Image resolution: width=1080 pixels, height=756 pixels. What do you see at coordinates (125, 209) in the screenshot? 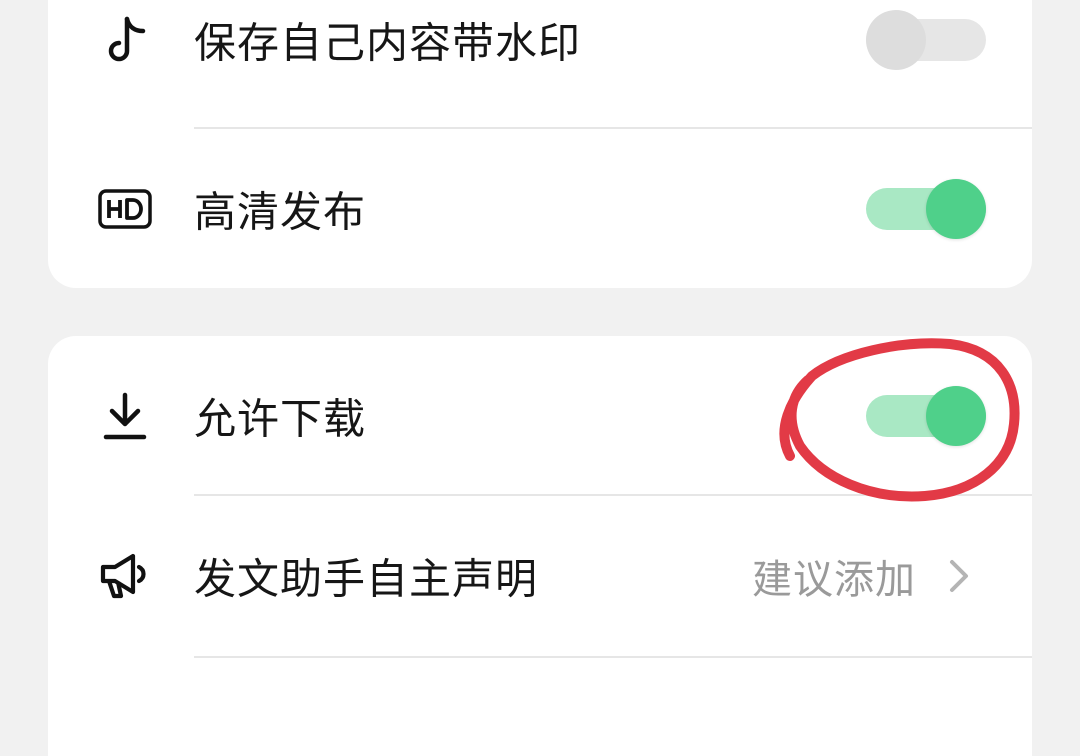
I see `hd-icon` at bounding box center [125, 209].